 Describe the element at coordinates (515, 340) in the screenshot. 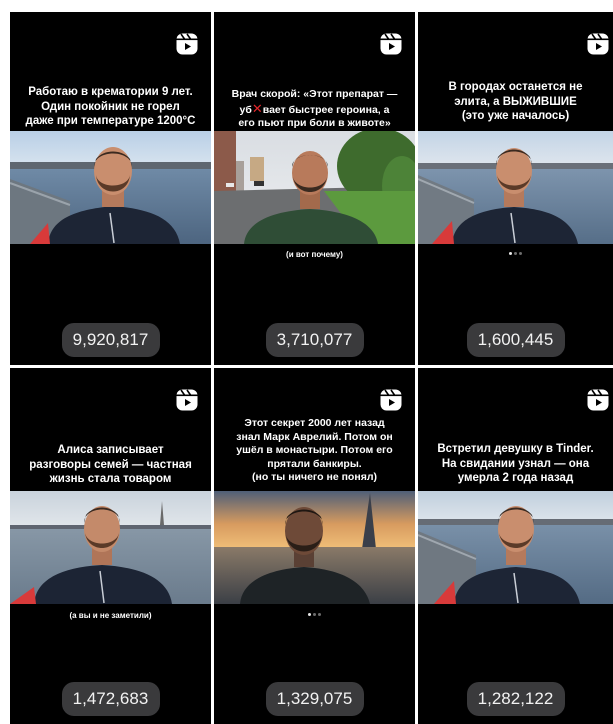

I see `view-count: 1,600,445` at that location.